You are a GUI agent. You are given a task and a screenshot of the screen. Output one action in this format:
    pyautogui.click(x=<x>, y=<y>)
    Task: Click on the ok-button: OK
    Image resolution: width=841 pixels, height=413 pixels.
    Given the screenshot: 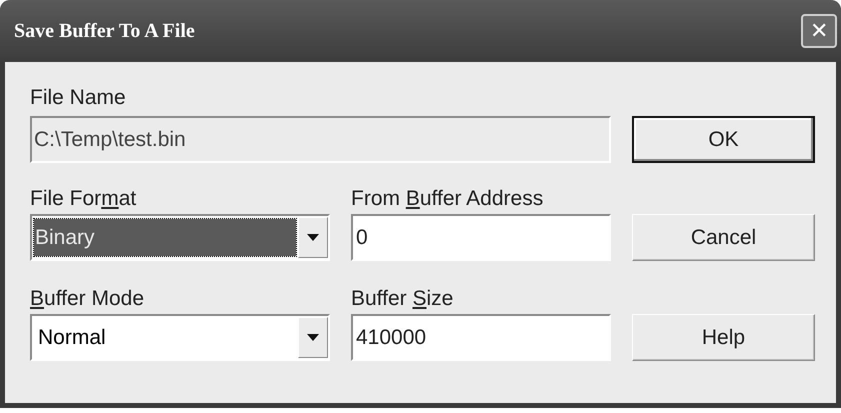 What is the action you would take?
    pyautogui.click(x=723, y=139)
    